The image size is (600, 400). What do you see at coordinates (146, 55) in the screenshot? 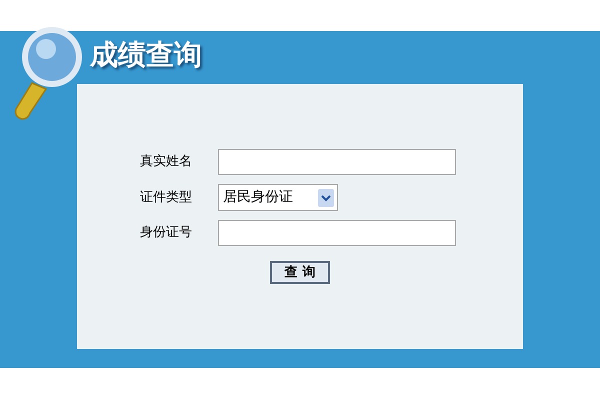
I see `page-title: 成绩查询` at bounding box center [146, 55].